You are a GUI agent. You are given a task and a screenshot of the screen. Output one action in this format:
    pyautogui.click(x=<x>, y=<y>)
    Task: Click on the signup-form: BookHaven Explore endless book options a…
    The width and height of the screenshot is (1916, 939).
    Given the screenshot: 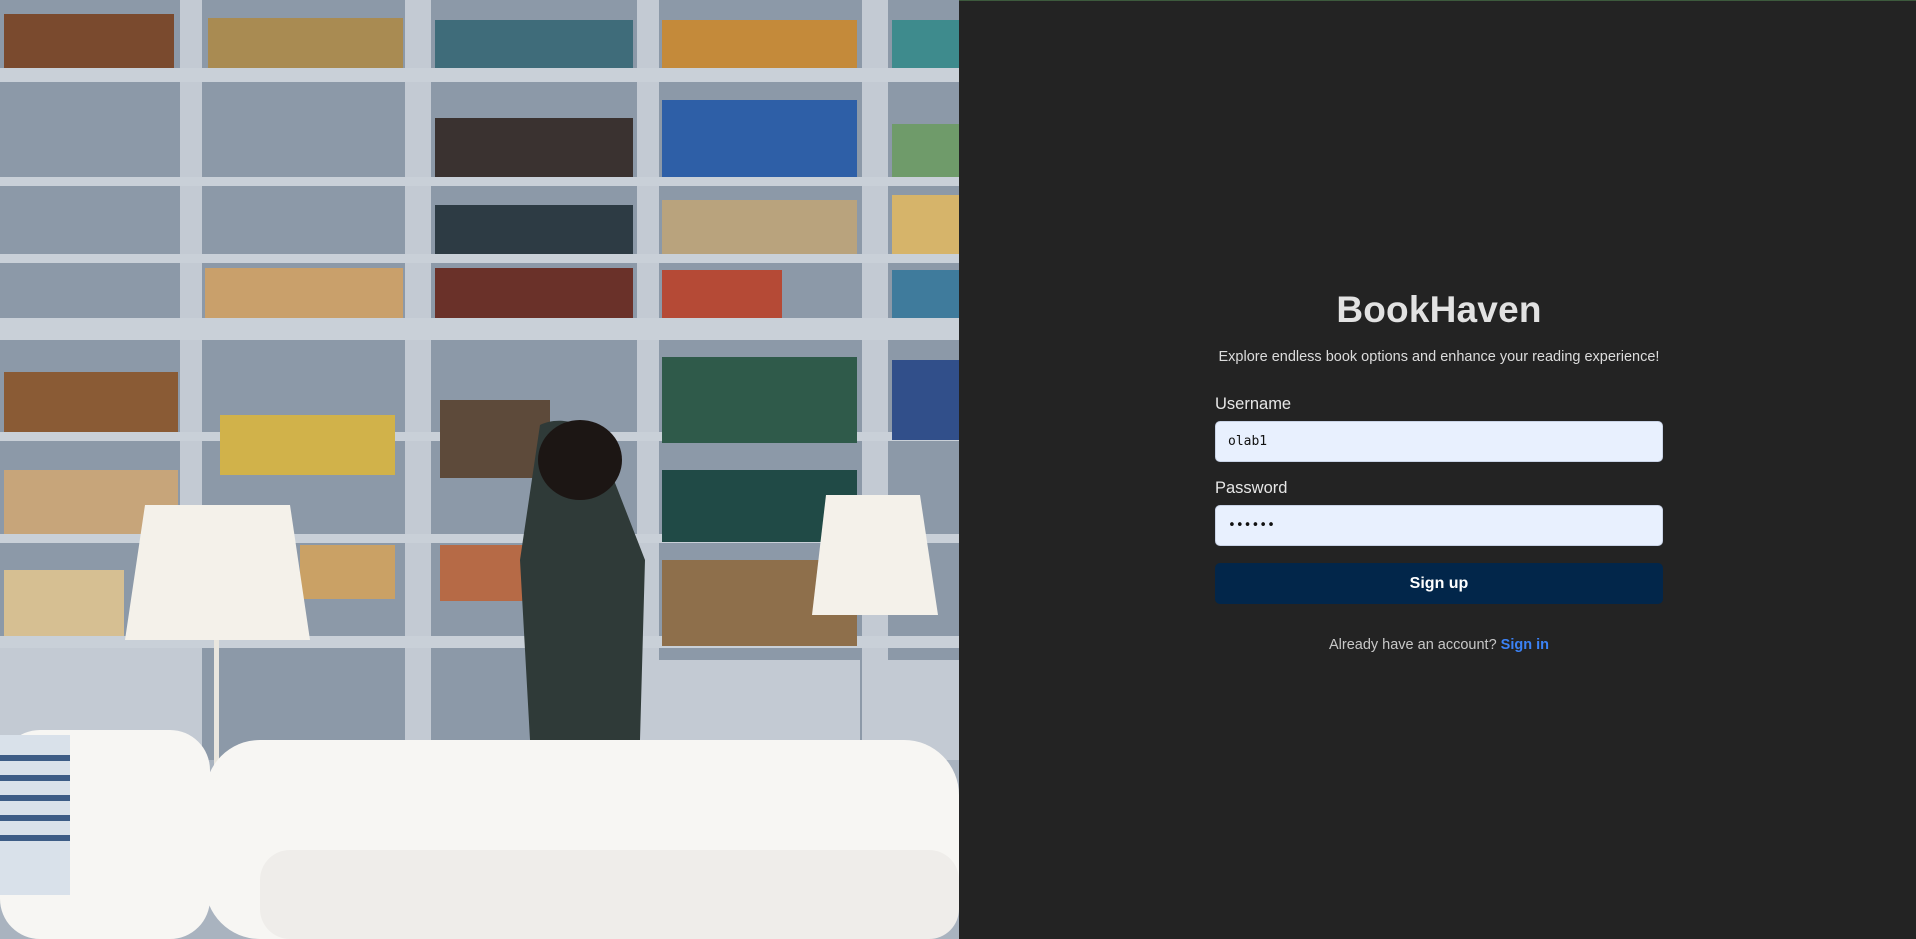 What is the action you would take?
    pyautogui.click(x=1439, y=469)
    